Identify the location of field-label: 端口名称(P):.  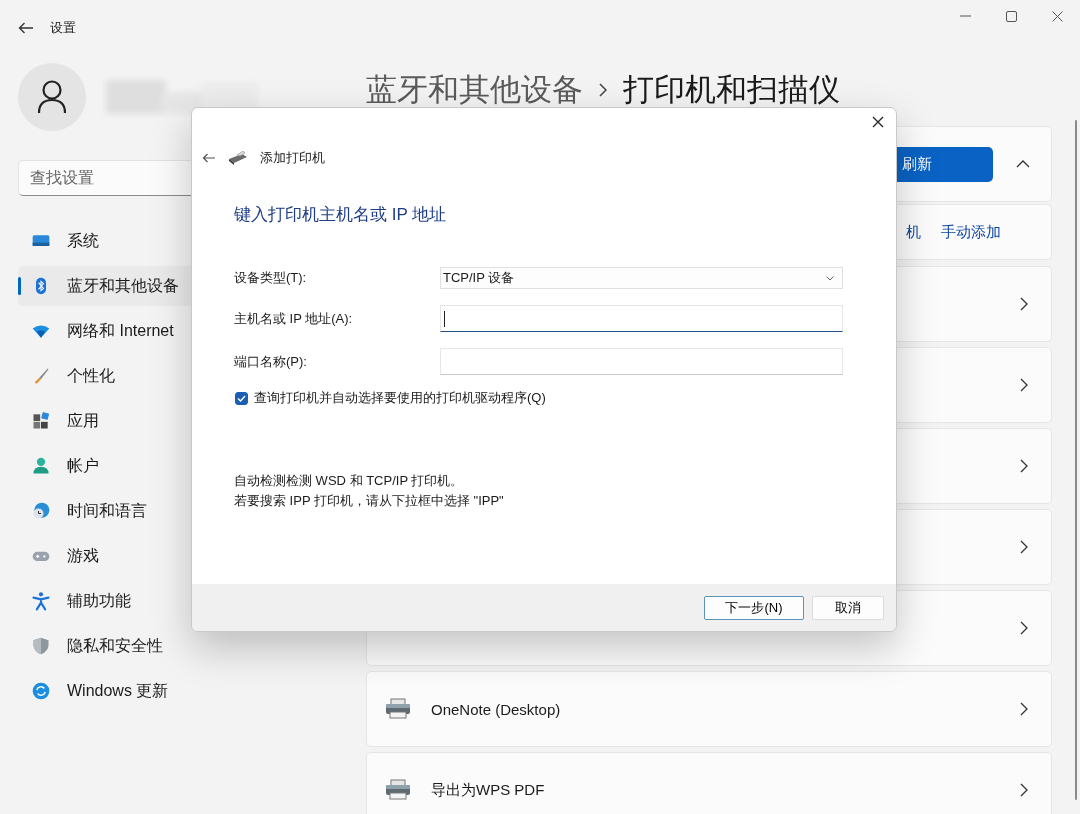
(271, 361).